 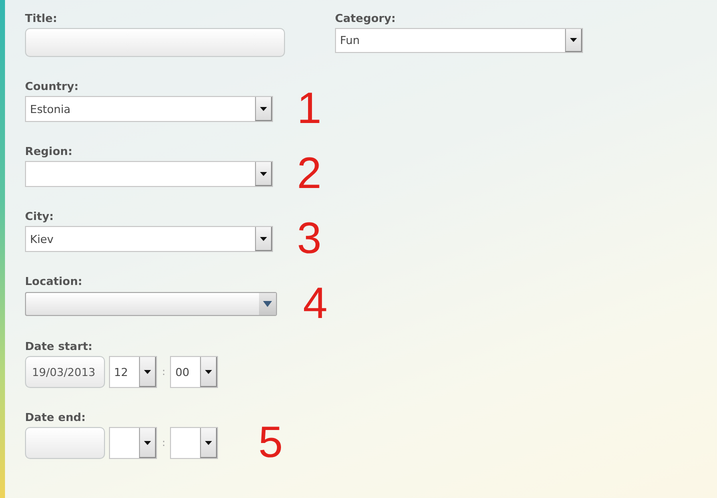 What do you see at coordinates (133, 372) in the screenshot?
I see `dropdown: 12` at bounding box center [133, 372].